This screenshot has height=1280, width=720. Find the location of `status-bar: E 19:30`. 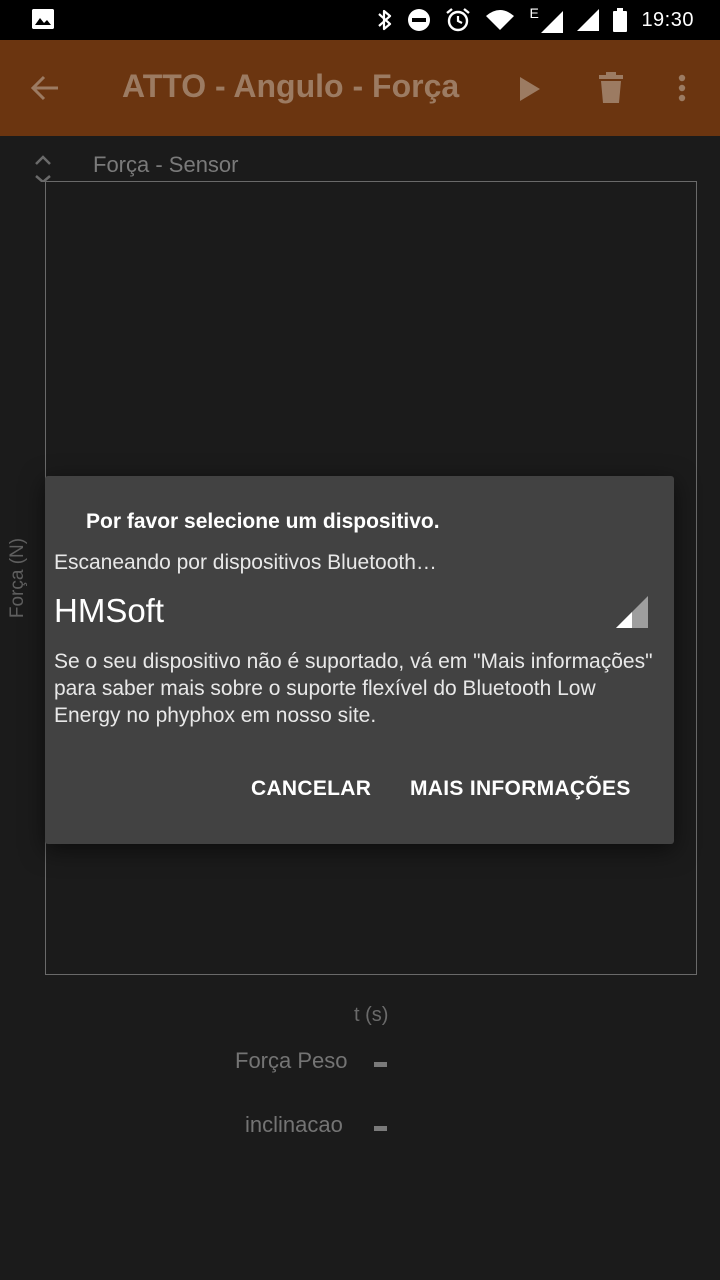

status-bar: E 19:30 is located at coordinates (360, 20).